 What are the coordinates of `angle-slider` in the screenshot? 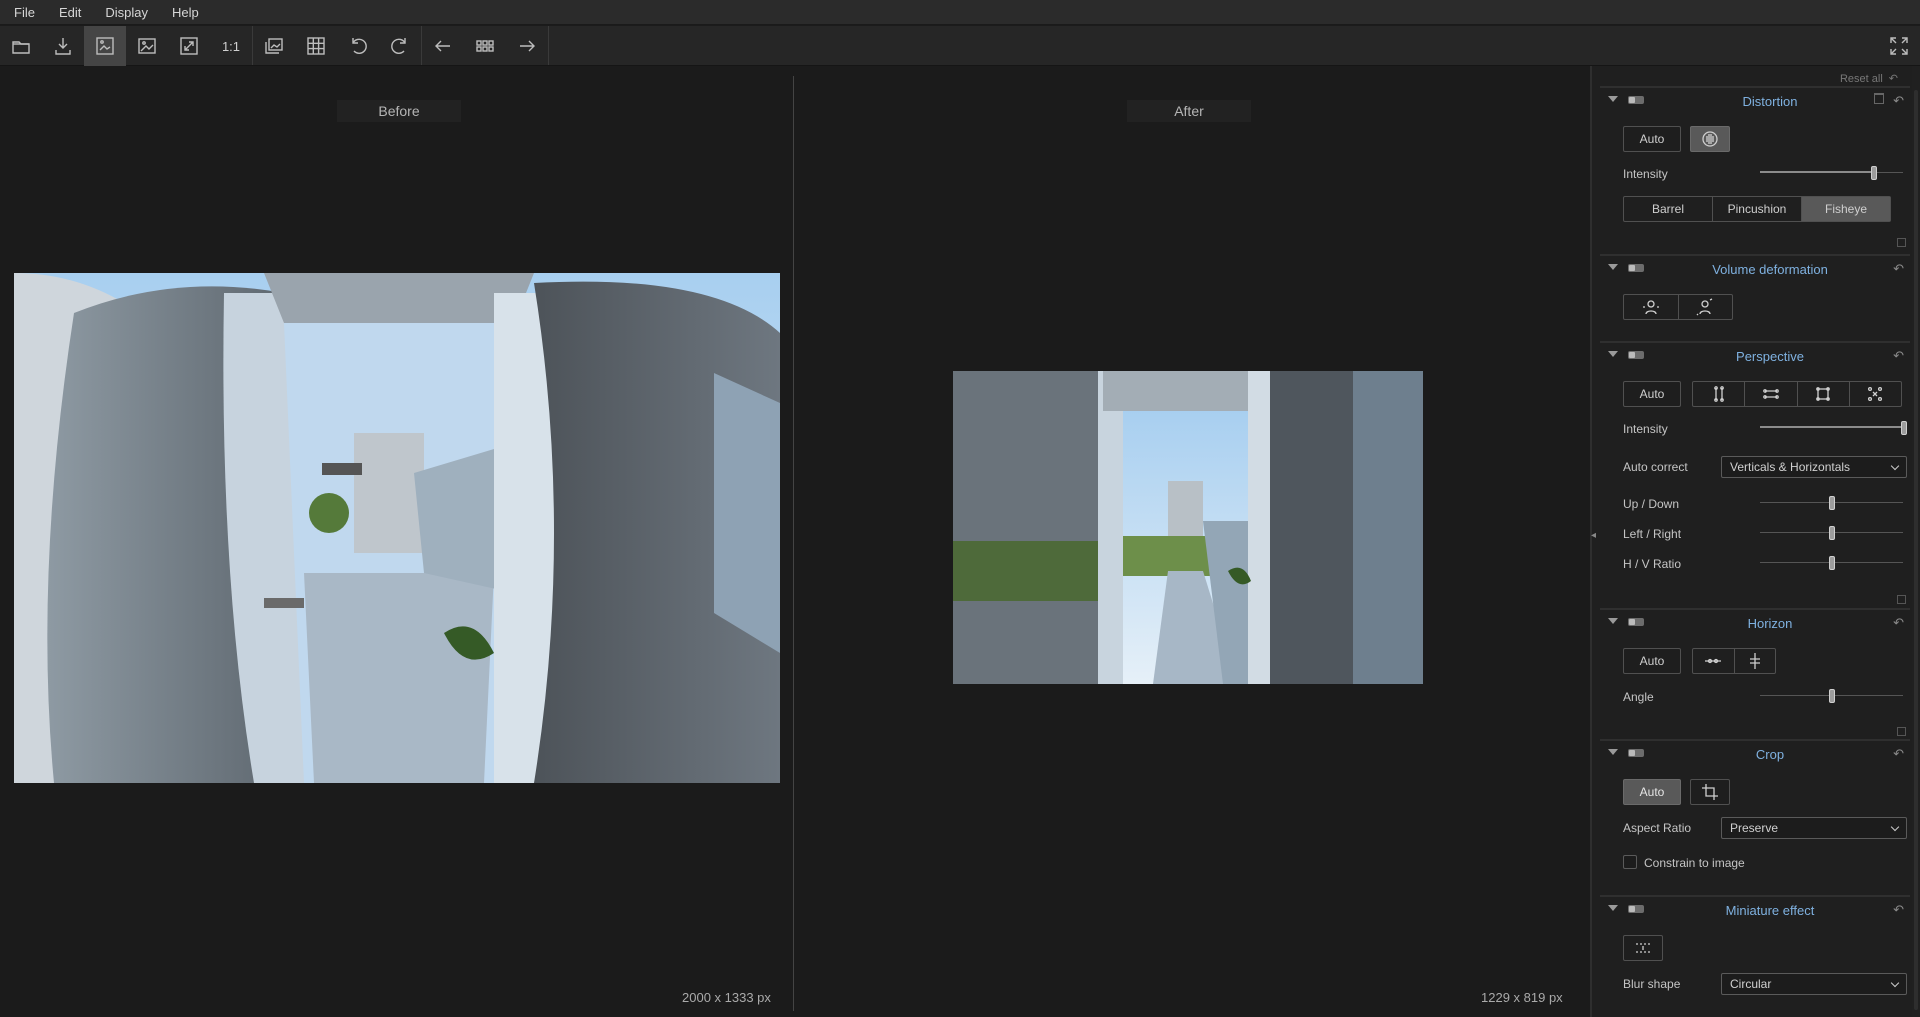 It's located at (1831, 696).